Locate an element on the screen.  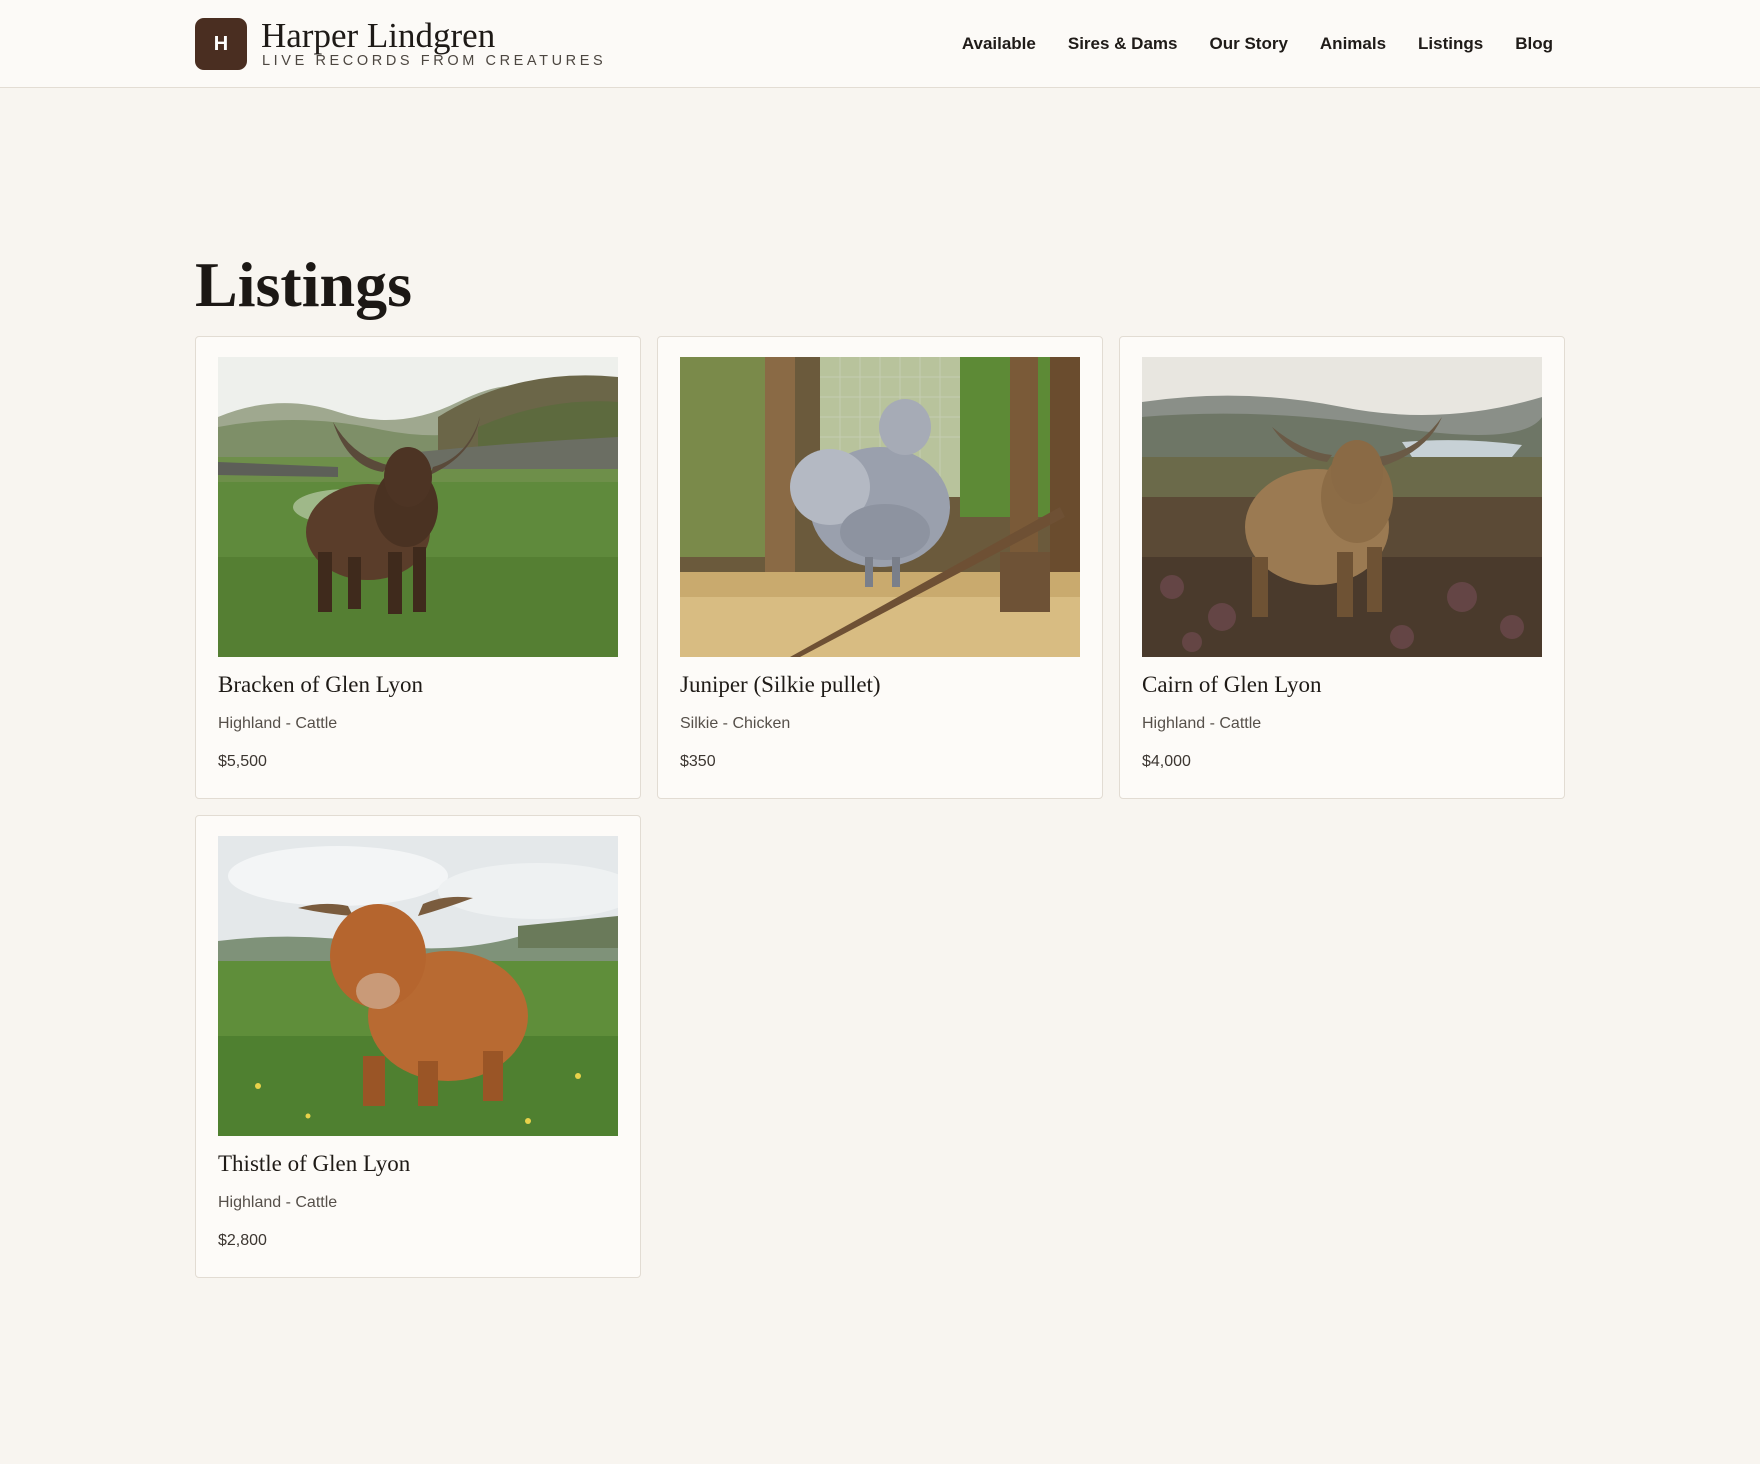
brand-tagline: LIVE RECORDS FROM CREATURES is located at coordinates (434, 61).